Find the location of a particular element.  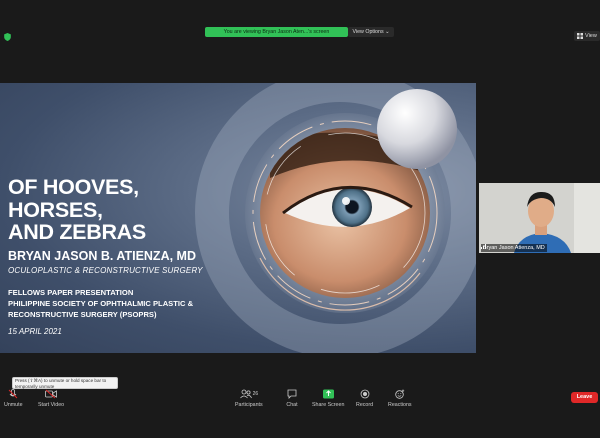

participants-count: 26 is located at coordinates (255, 394).